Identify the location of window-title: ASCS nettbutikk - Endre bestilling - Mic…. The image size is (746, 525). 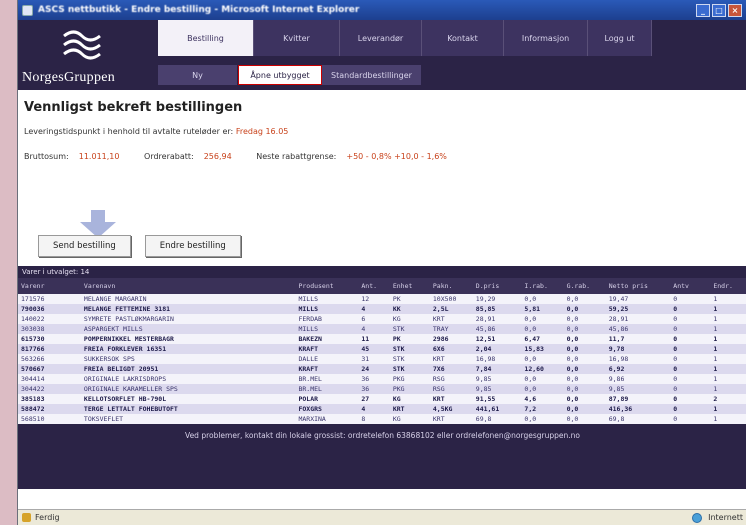
(199, 10).